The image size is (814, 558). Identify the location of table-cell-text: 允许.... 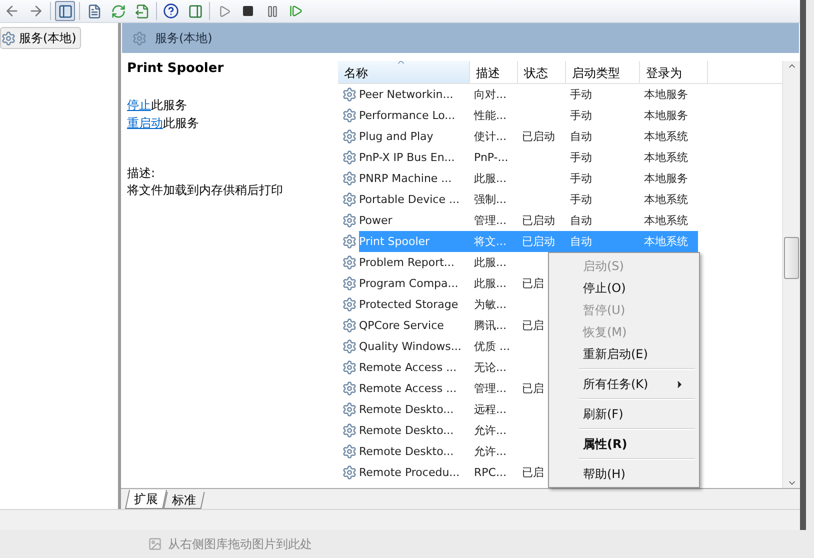
(490, 431).